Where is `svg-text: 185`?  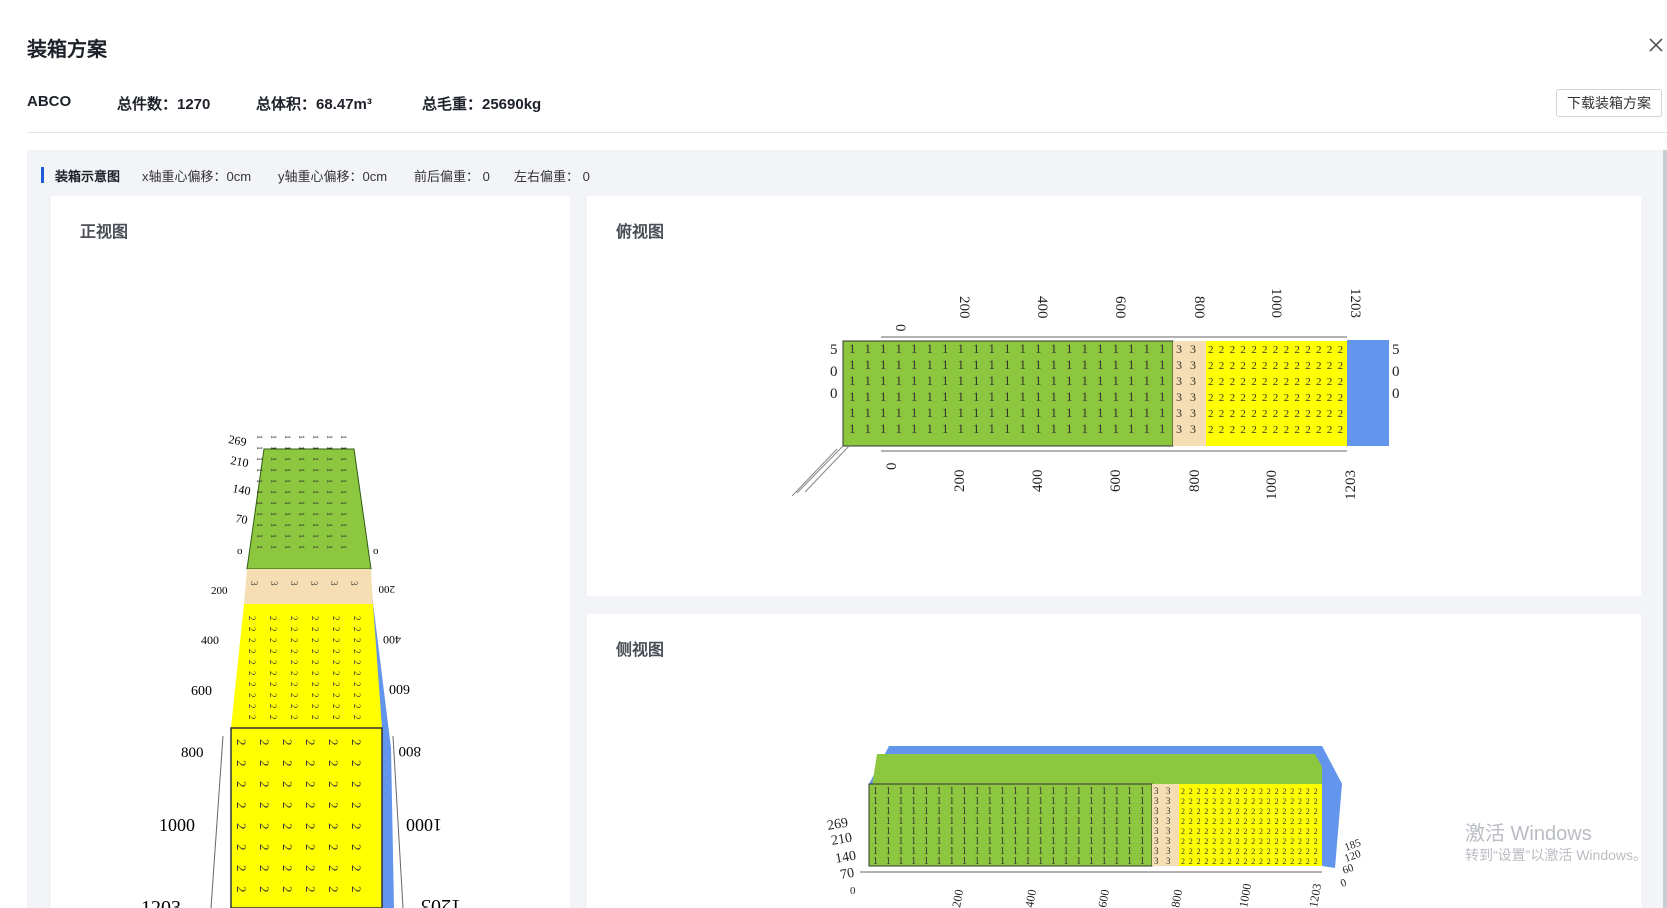
svg-text: 185 is located at coordinates (1353, 845).